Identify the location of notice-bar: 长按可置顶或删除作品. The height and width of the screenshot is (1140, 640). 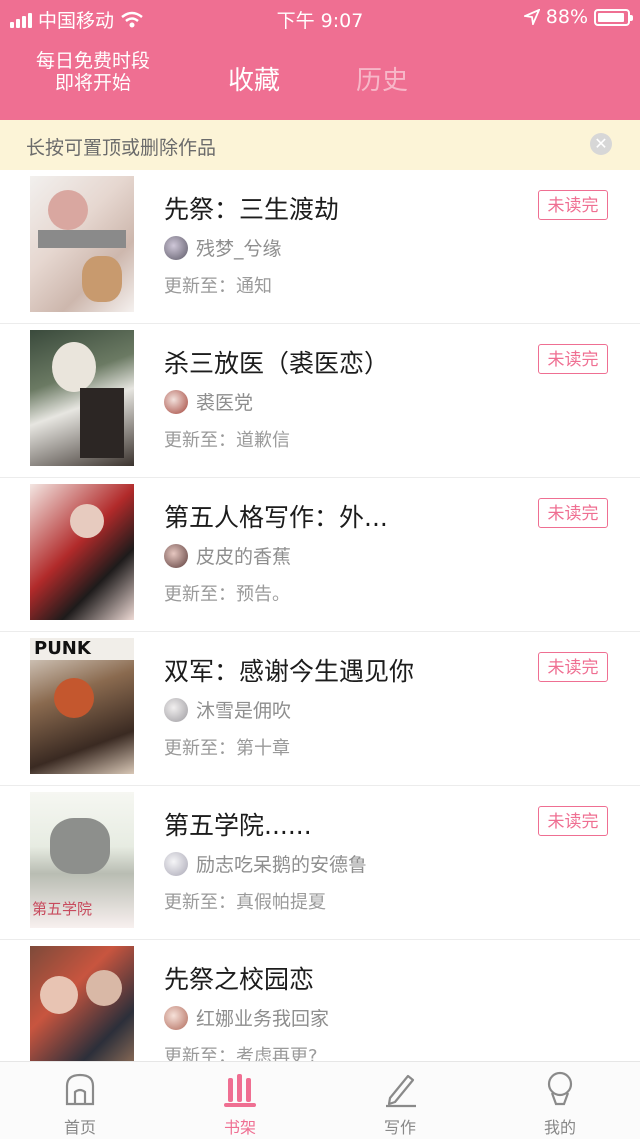
(320, 145).